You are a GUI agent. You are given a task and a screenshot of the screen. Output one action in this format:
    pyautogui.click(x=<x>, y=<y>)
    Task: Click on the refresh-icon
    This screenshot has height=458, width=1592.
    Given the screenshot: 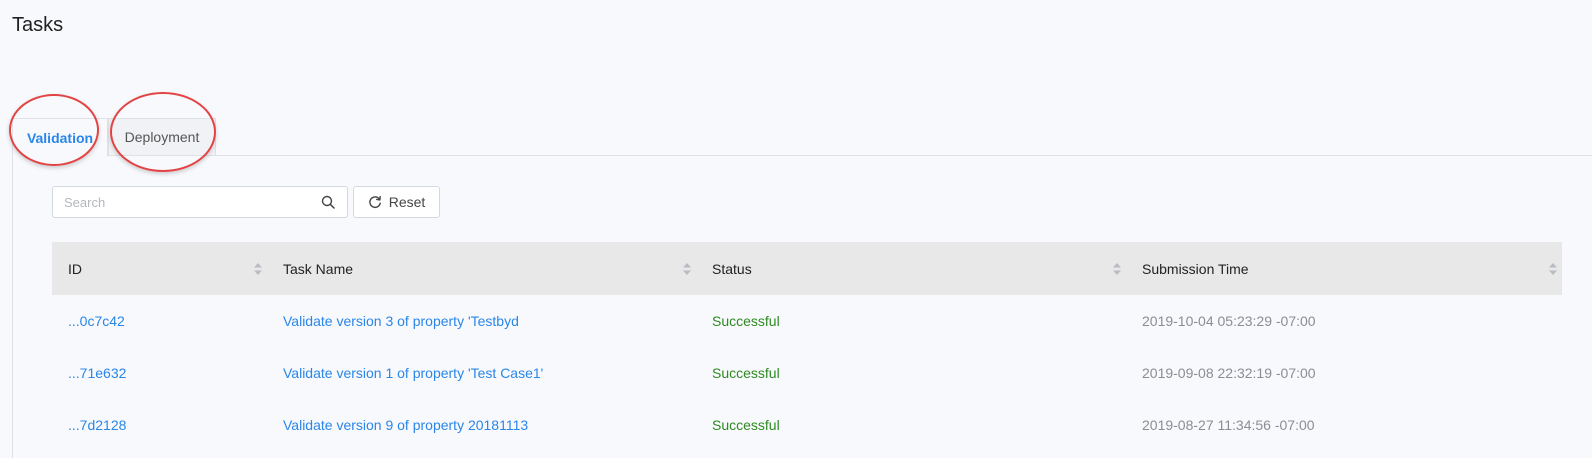 What is the action you would take?
    pyautogui.click(x=374, y=202)
    